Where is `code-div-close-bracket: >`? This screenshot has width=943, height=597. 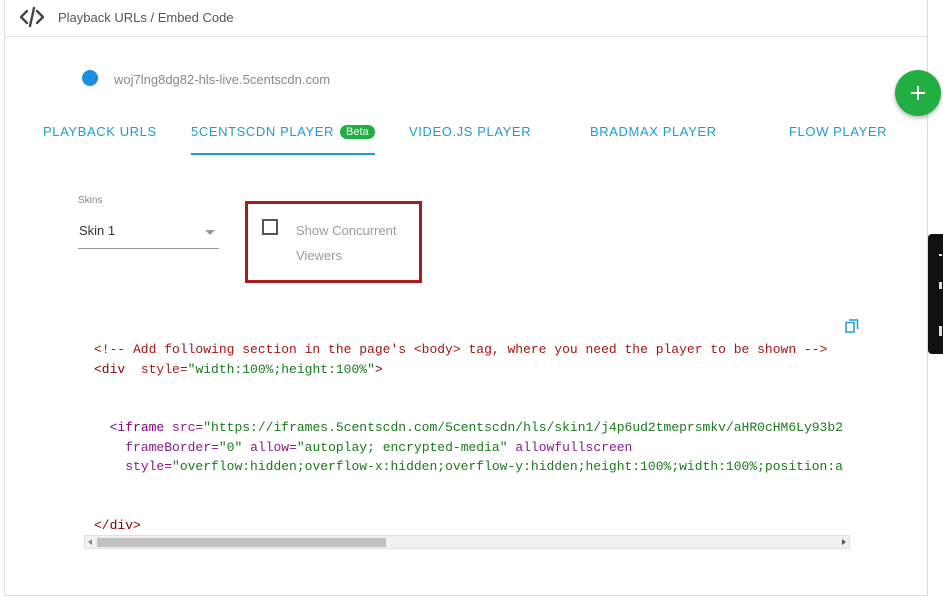
code-div-close-bracket: > is located at coordinates (378, 369).